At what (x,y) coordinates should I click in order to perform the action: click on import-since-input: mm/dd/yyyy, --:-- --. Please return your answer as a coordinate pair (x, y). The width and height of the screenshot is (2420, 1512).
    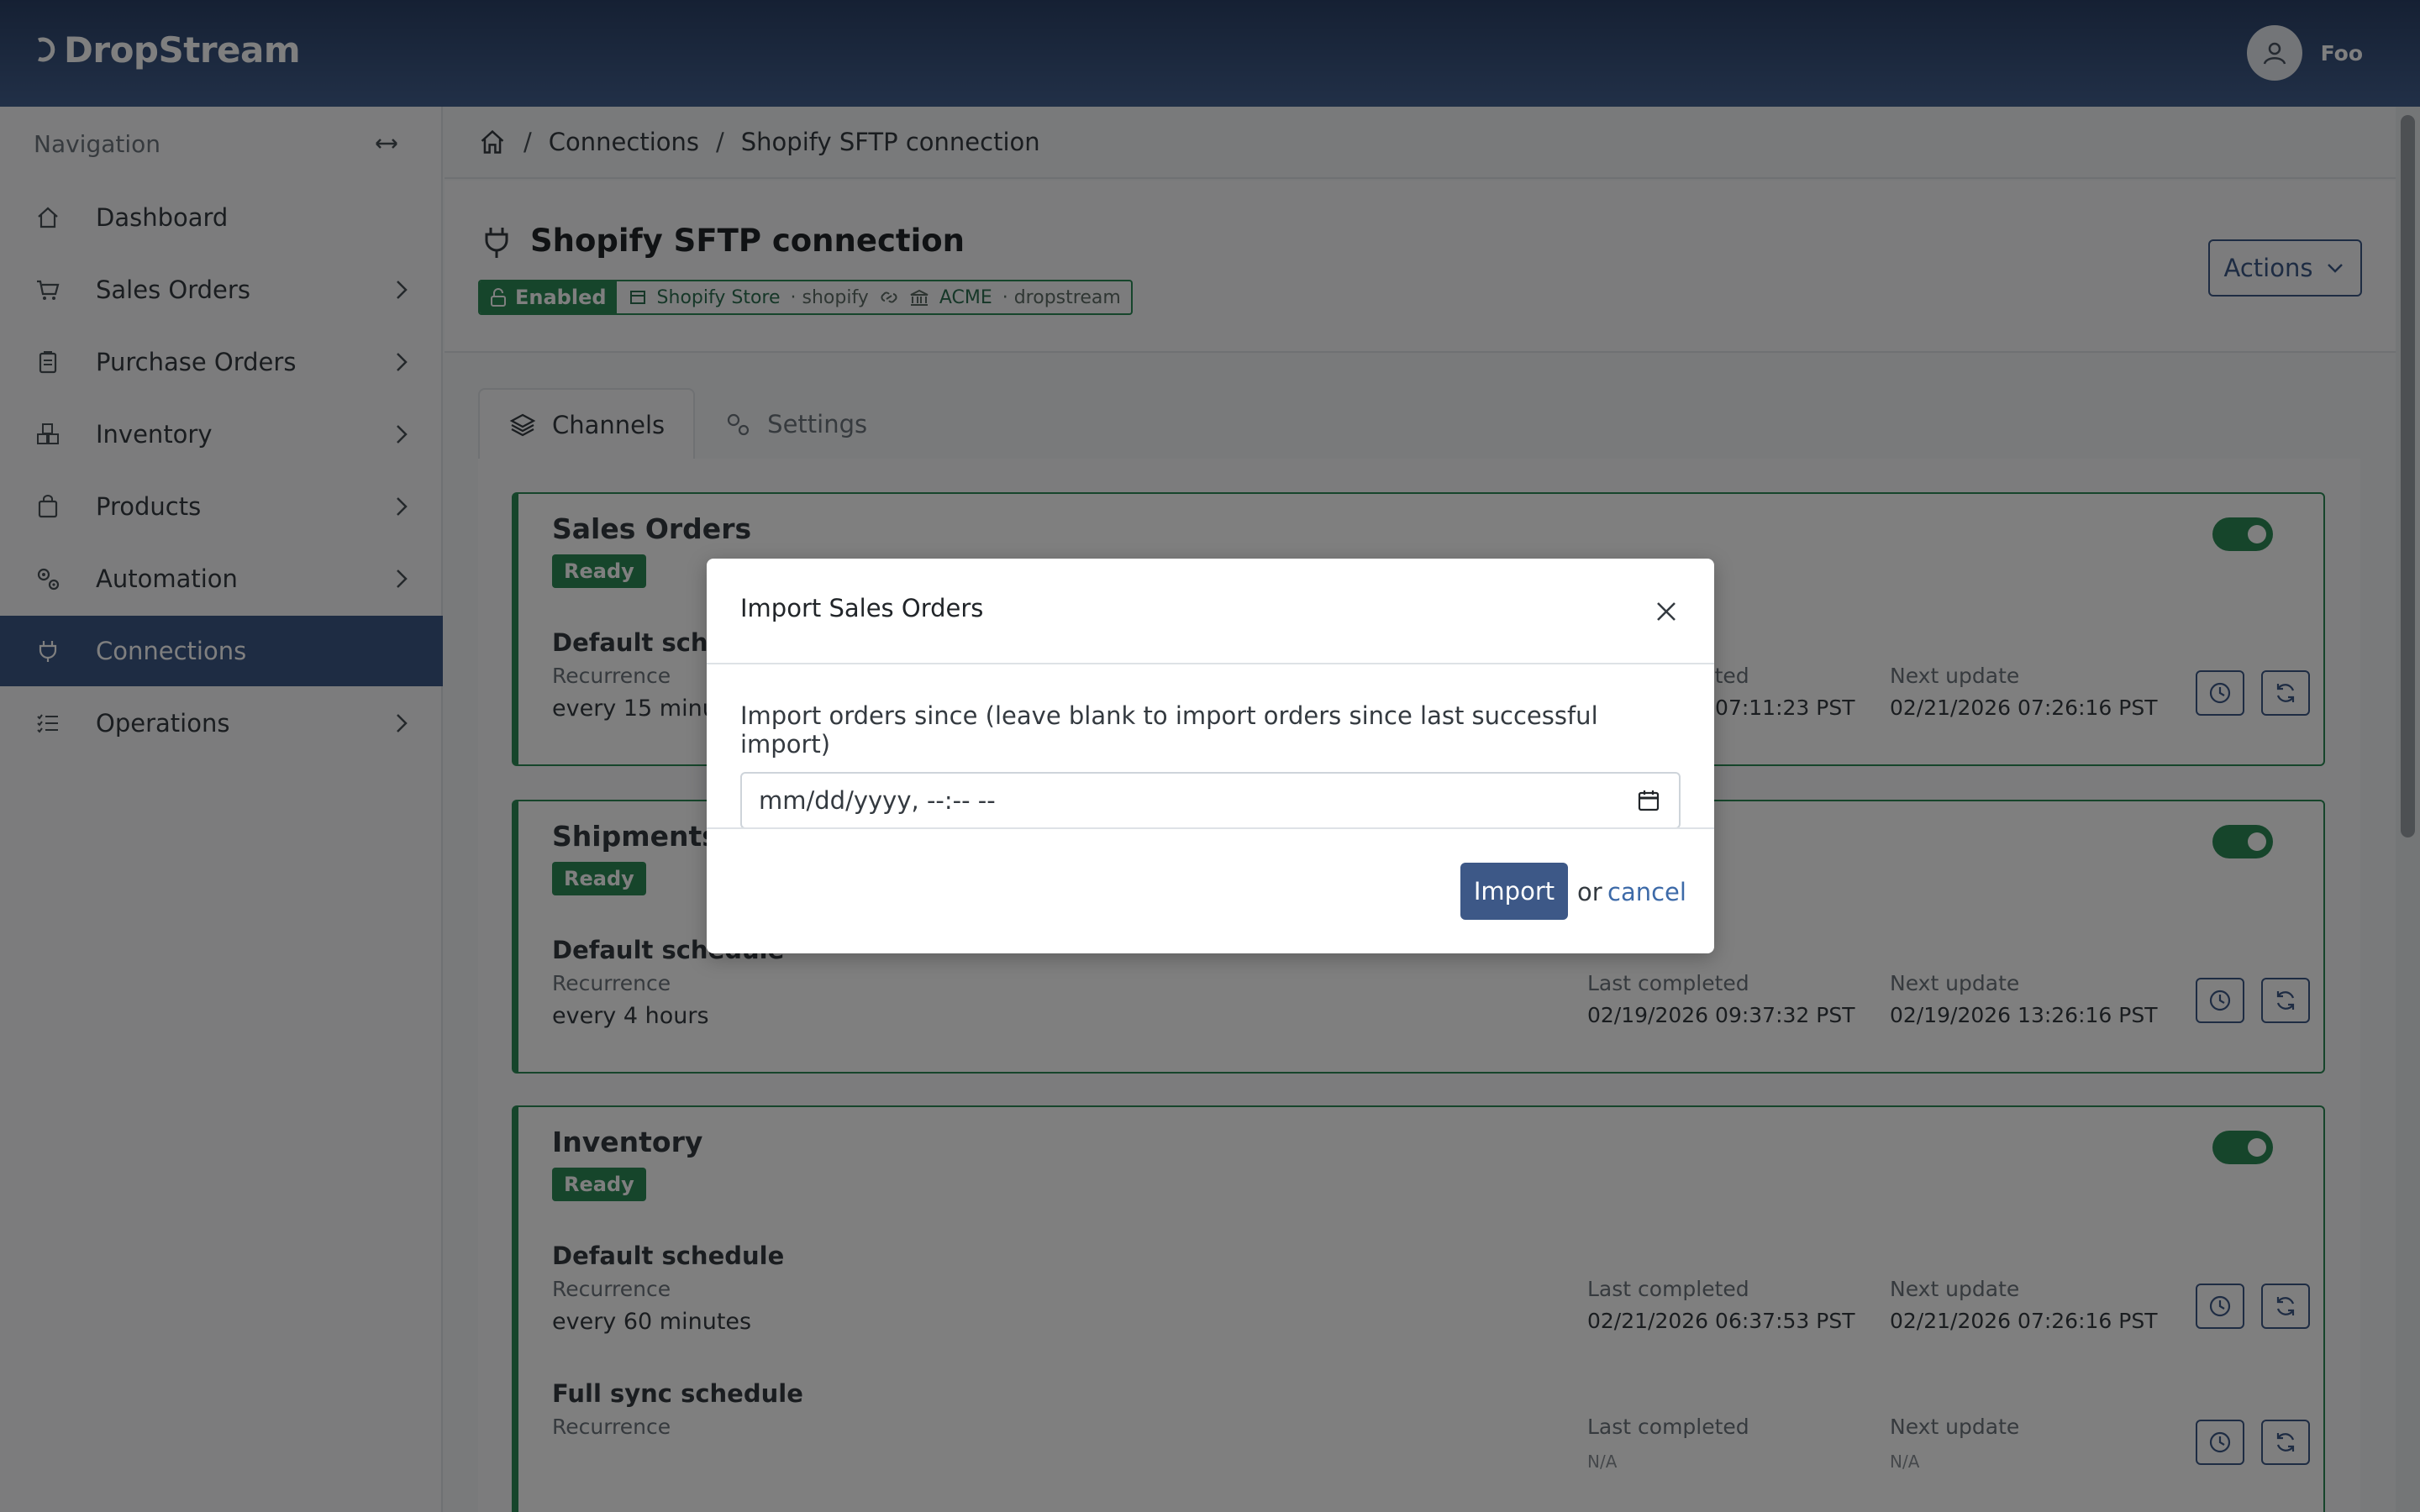
    Looking at the image, I should click on (1210, 800).